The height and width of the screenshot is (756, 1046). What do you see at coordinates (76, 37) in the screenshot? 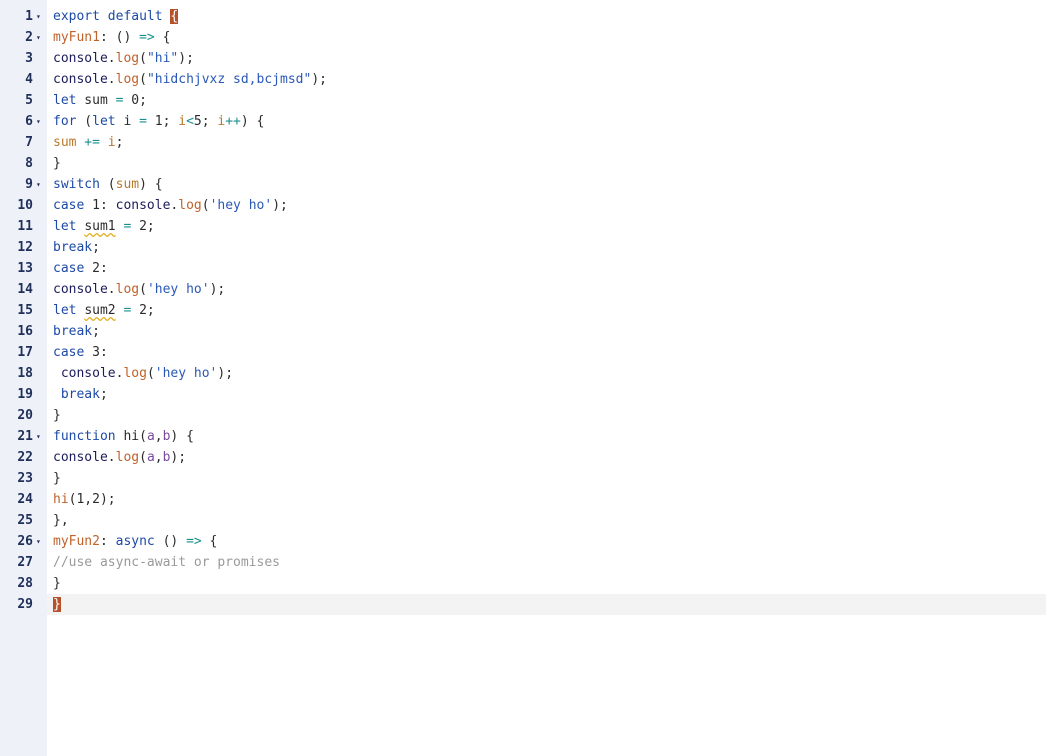
I see `code-token: myFun1` at bounding box center [76, 37].